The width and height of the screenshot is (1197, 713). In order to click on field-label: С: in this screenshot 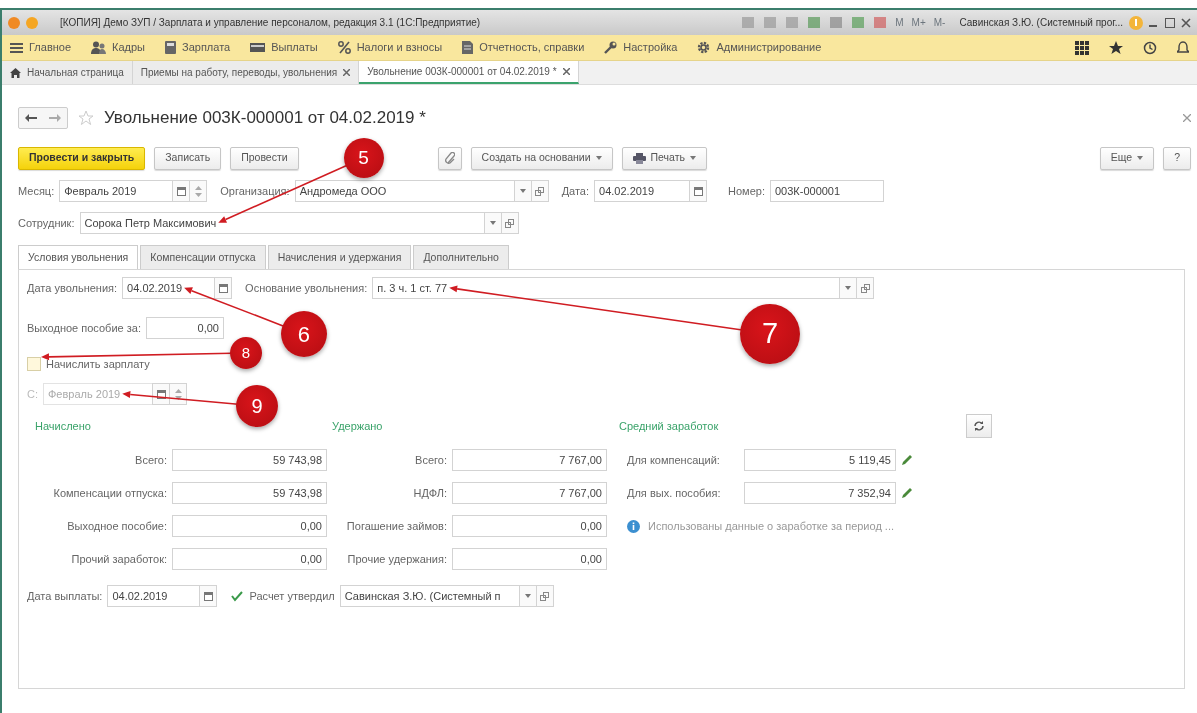, I will do `click(32, 394)`.